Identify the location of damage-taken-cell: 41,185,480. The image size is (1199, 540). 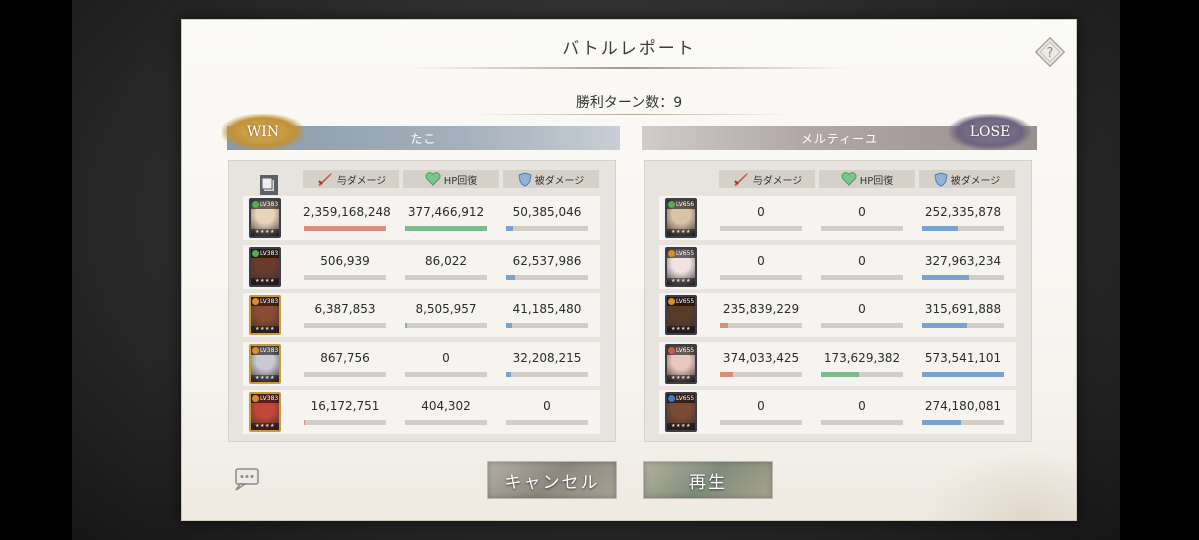
(547, 315).